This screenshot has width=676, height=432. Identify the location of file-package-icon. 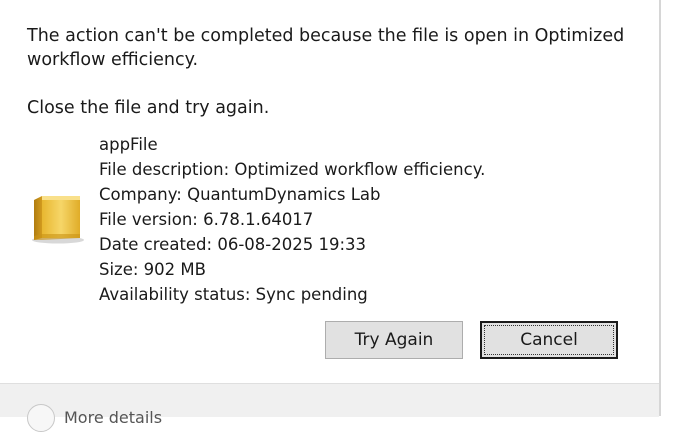
(58, 220).